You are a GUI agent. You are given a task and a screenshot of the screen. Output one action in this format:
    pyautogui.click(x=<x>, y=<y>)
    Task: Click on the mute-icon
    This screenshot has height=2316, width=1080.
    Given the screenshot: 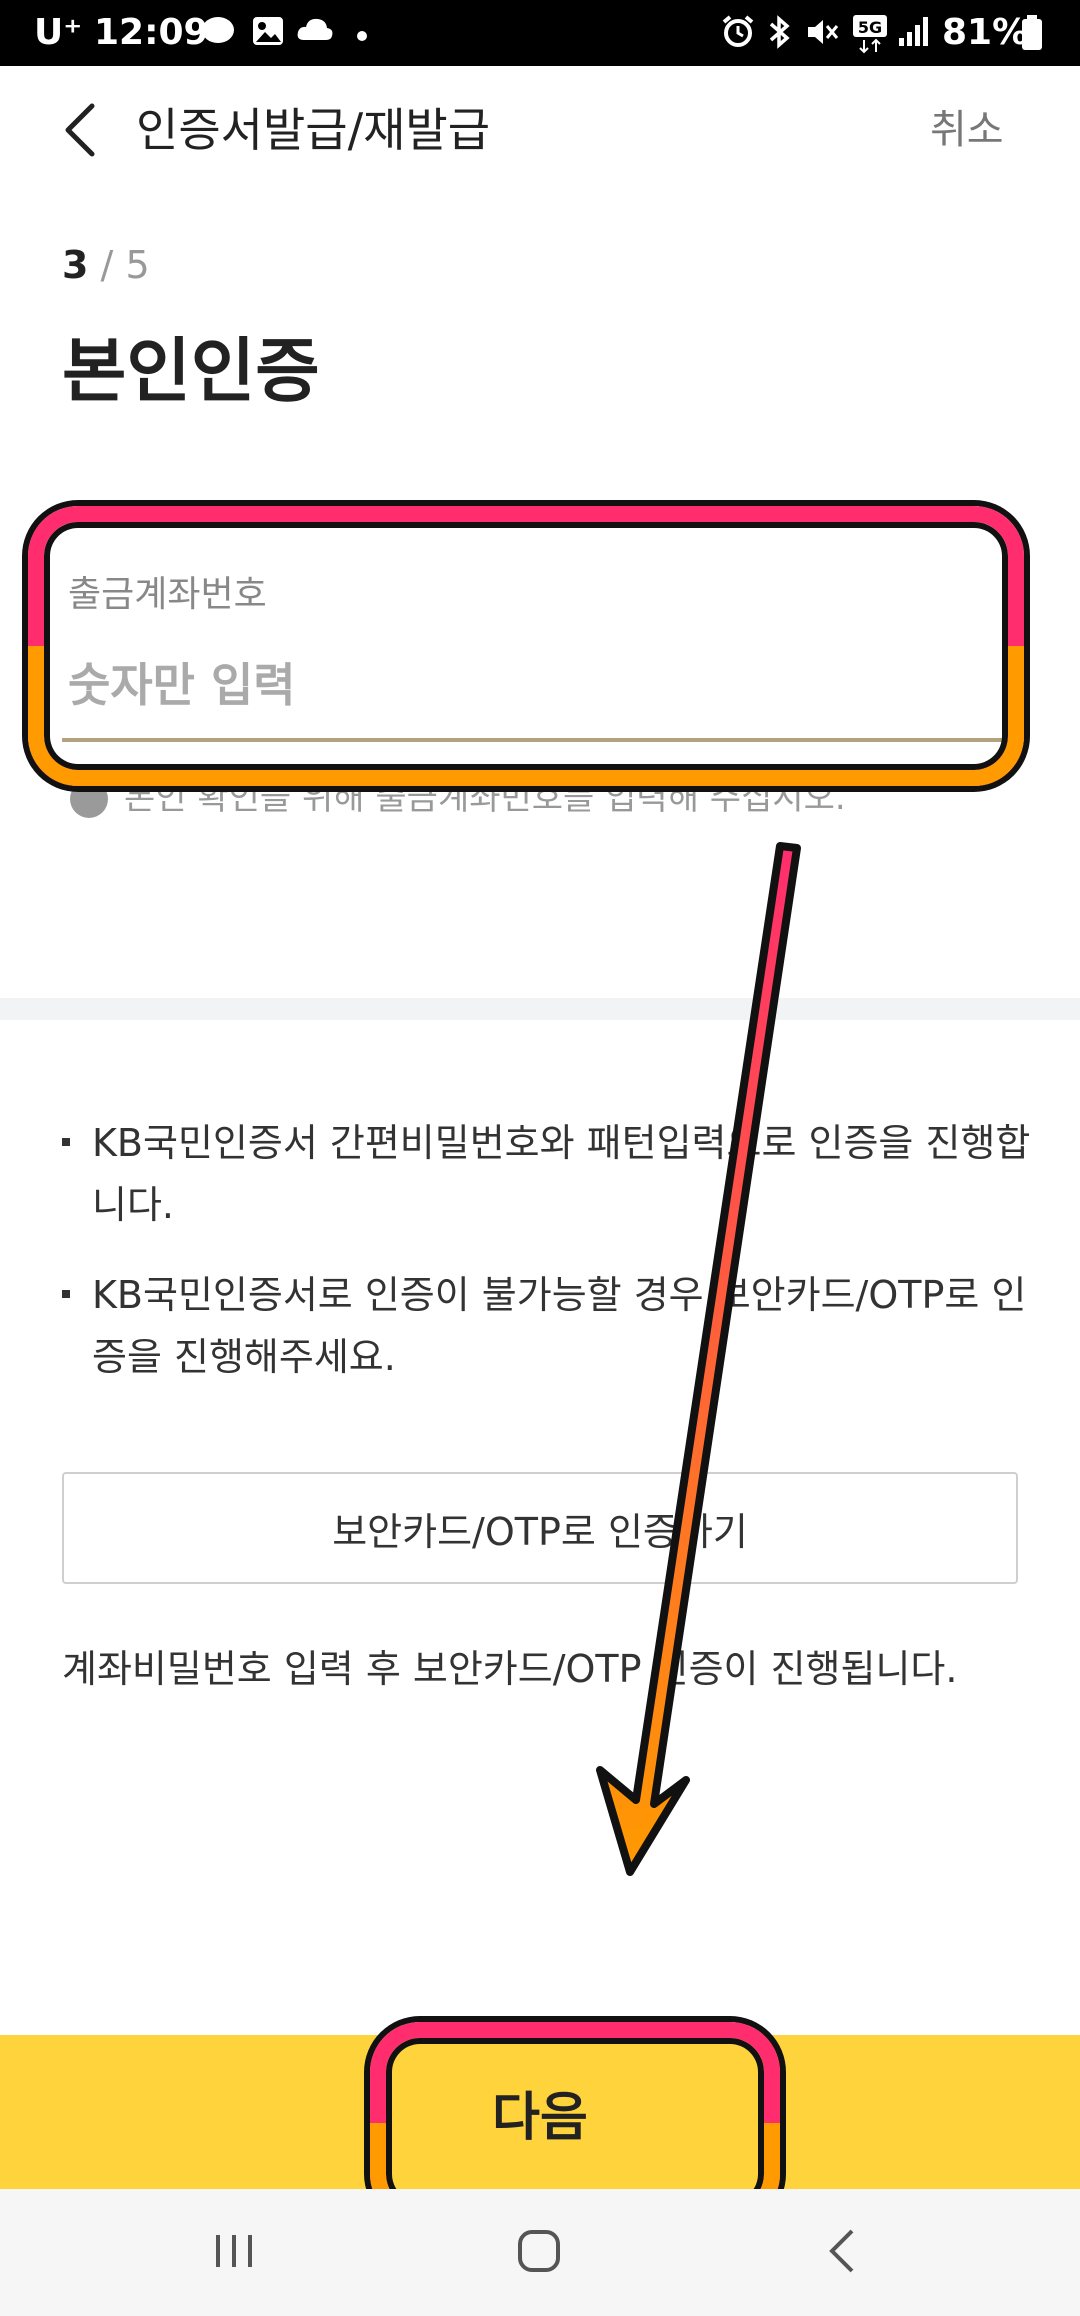 What is the action you would take?
    pyautogui.click(x=822, y=32)
    